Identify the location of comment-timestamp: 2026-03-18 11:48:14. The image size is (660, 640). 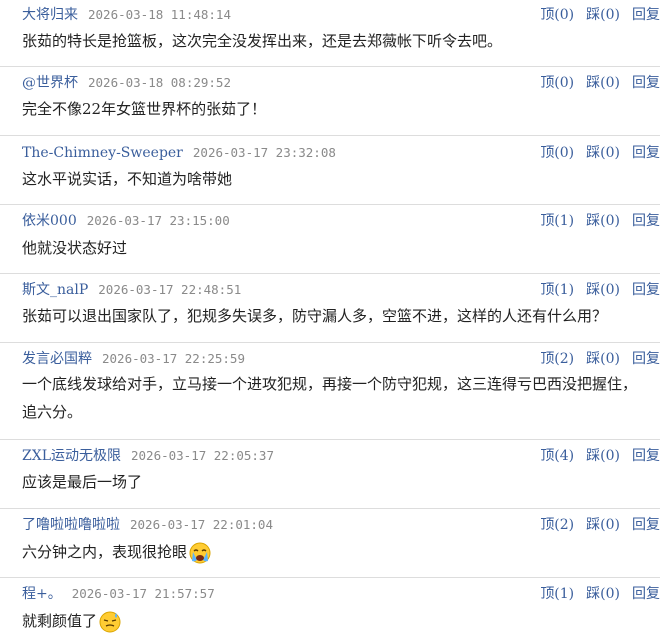
(159, 14).